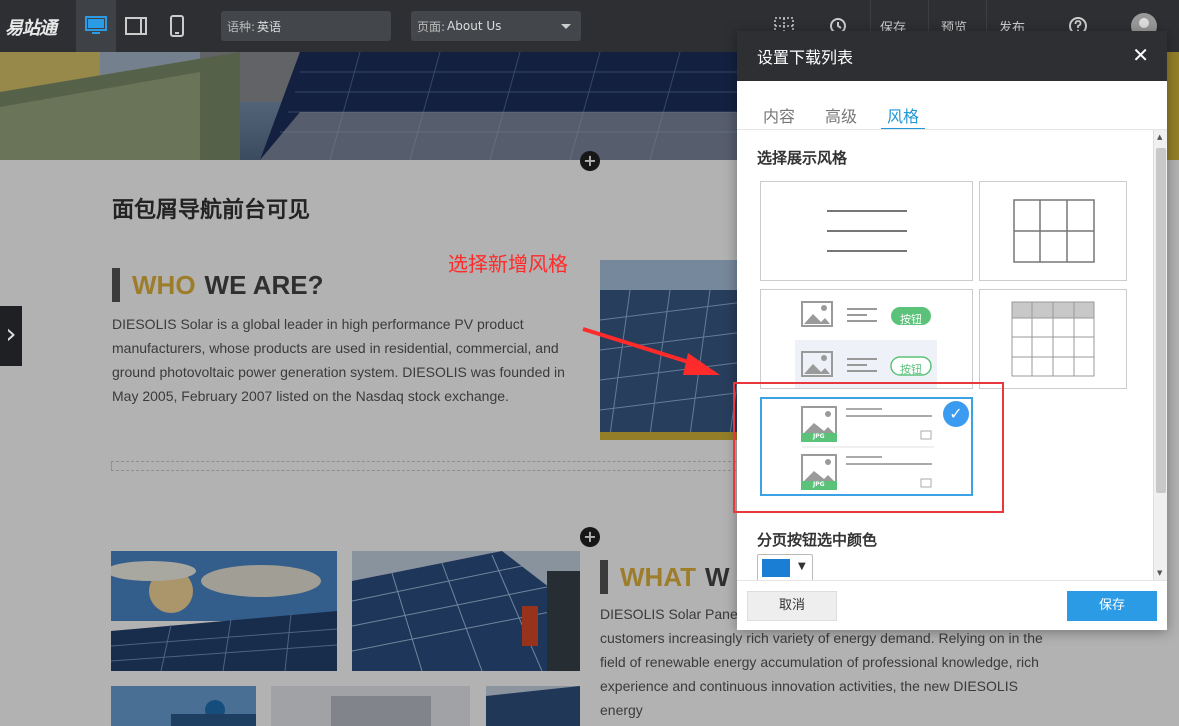  I want to click on expand-panel-button: ›, so click(11, 336).